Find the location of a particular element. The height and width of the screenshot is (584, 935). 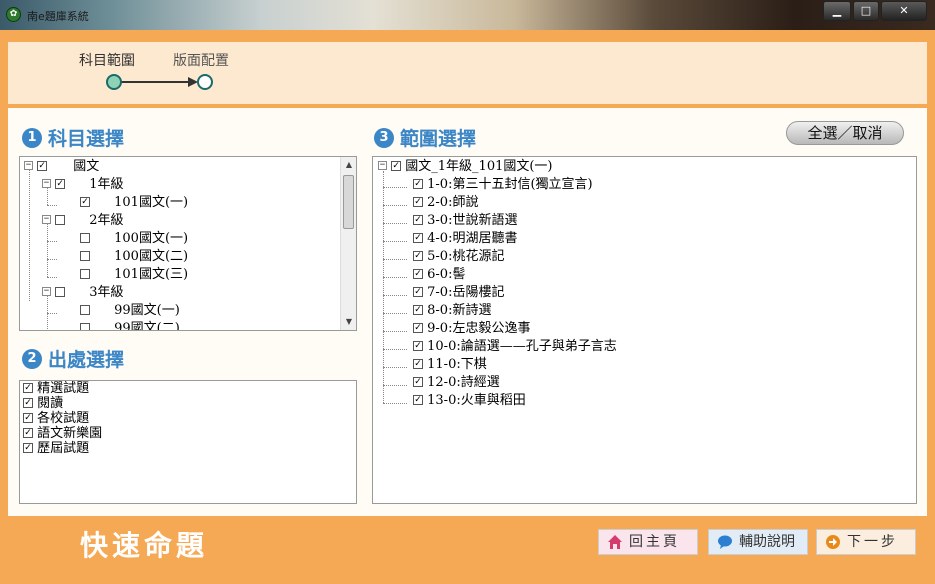

scroll-thumb is located at coordinates (348, 202).